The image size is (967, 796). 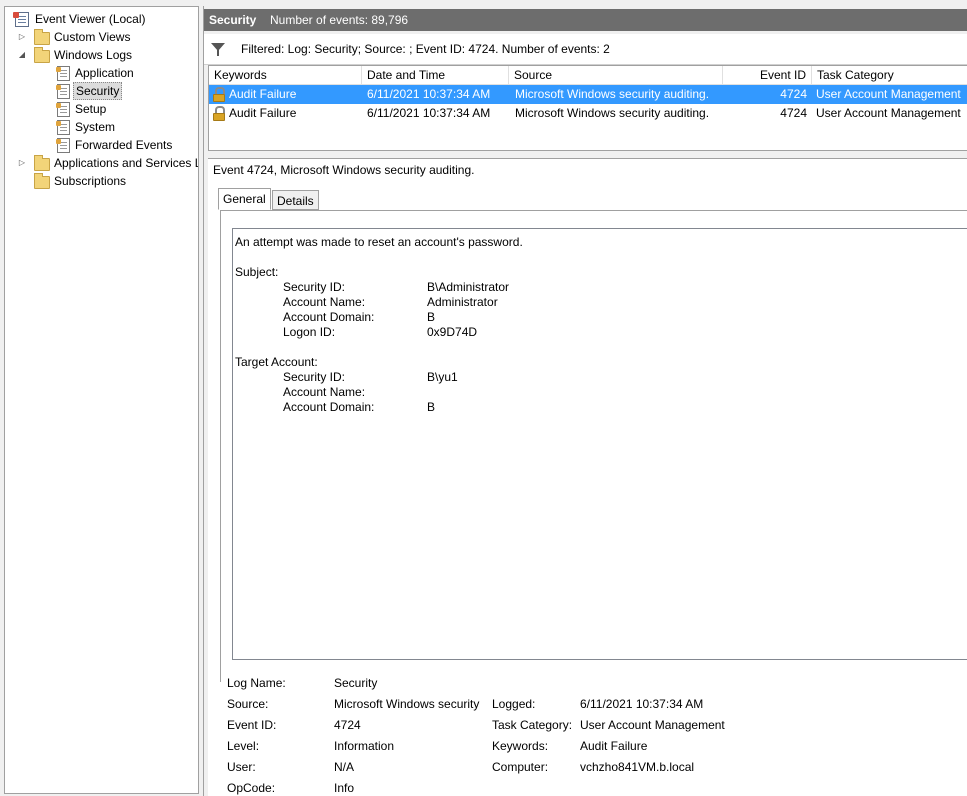 What do you see at coordinates (252, 725) in the screenshot?
I see `prop-label-event-id: Event ID:` at bounding box center [252, 725].